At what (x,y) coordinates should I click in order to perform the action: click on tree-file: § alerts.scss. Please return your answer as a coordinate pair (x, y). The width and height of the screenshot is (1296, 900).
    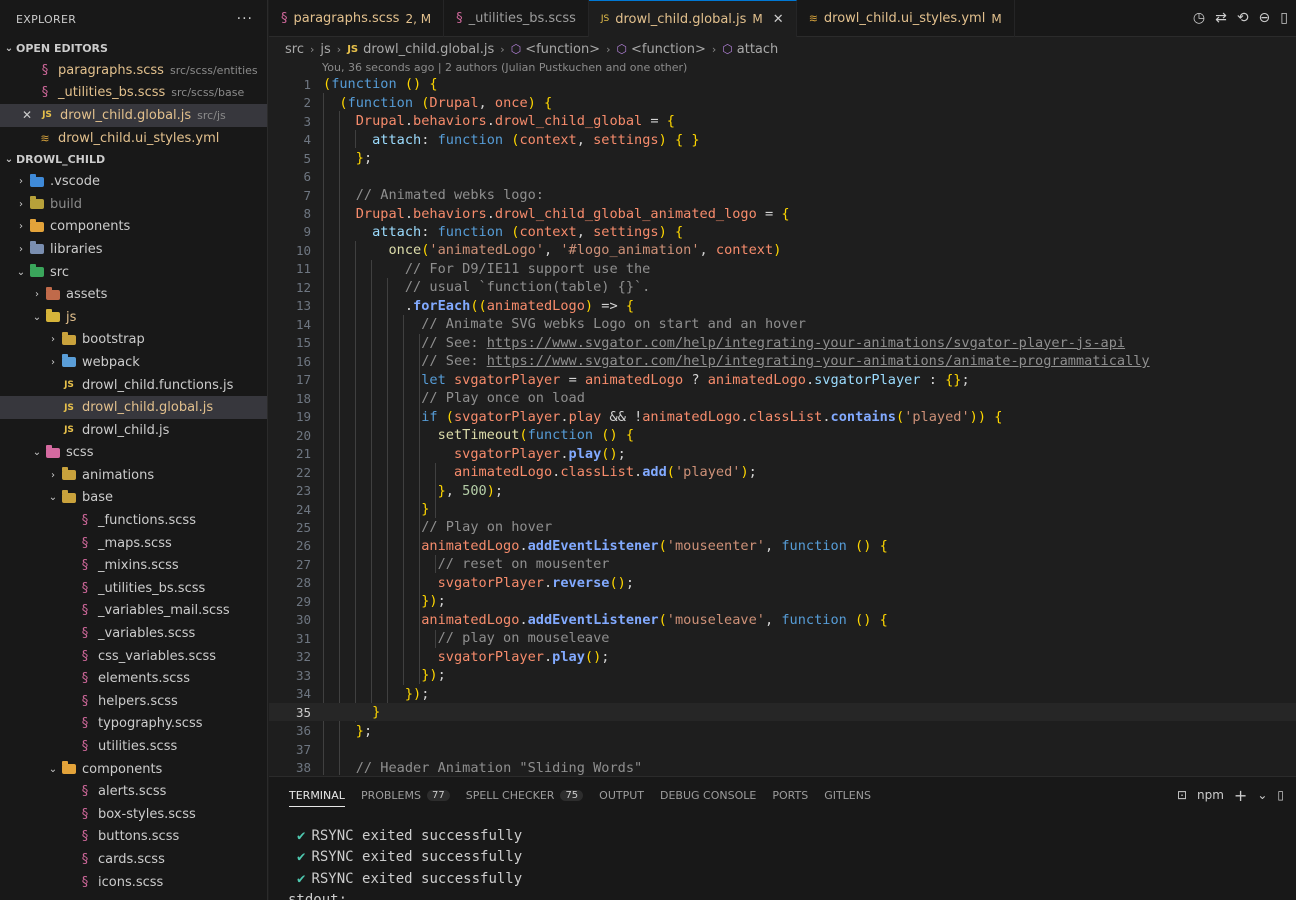
    Looking at the image, I should click on (133, 791).